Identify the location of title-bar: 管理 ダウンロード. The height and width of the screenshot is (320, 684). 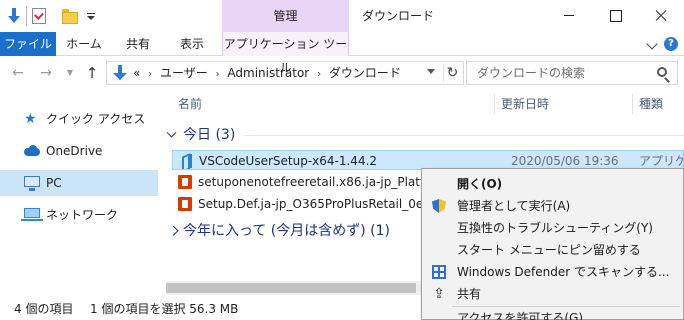
(342, 16).